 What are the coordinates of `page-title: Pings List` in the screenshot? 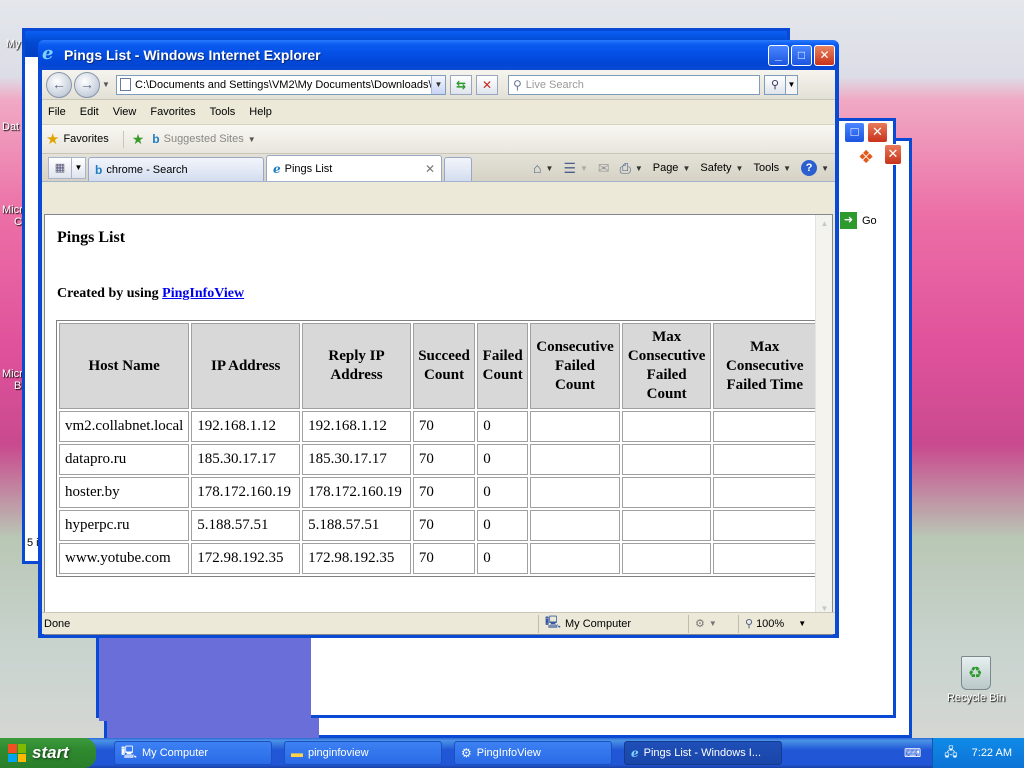 It's located at (91, 237).